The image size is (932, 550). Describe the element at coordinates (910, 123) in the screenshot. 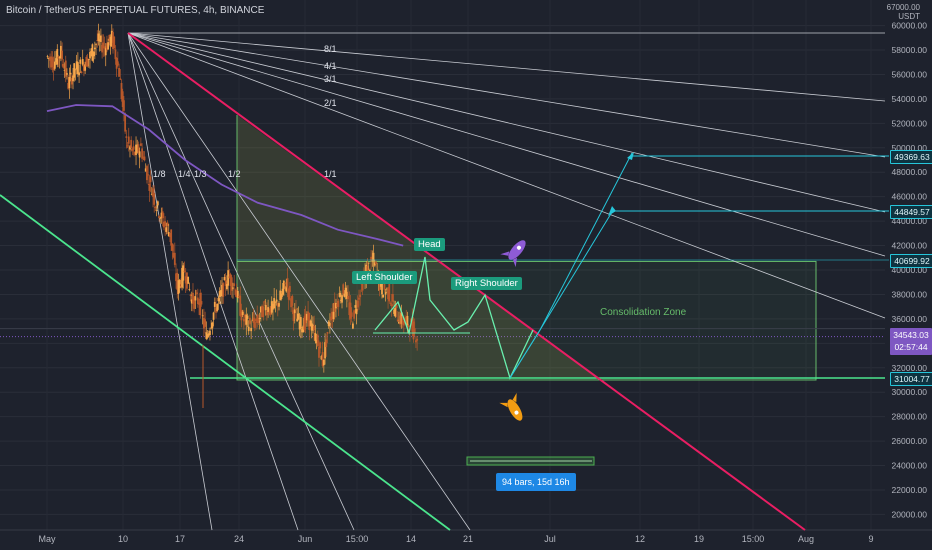

I see `y-tick-label: 52000.00` at that location.